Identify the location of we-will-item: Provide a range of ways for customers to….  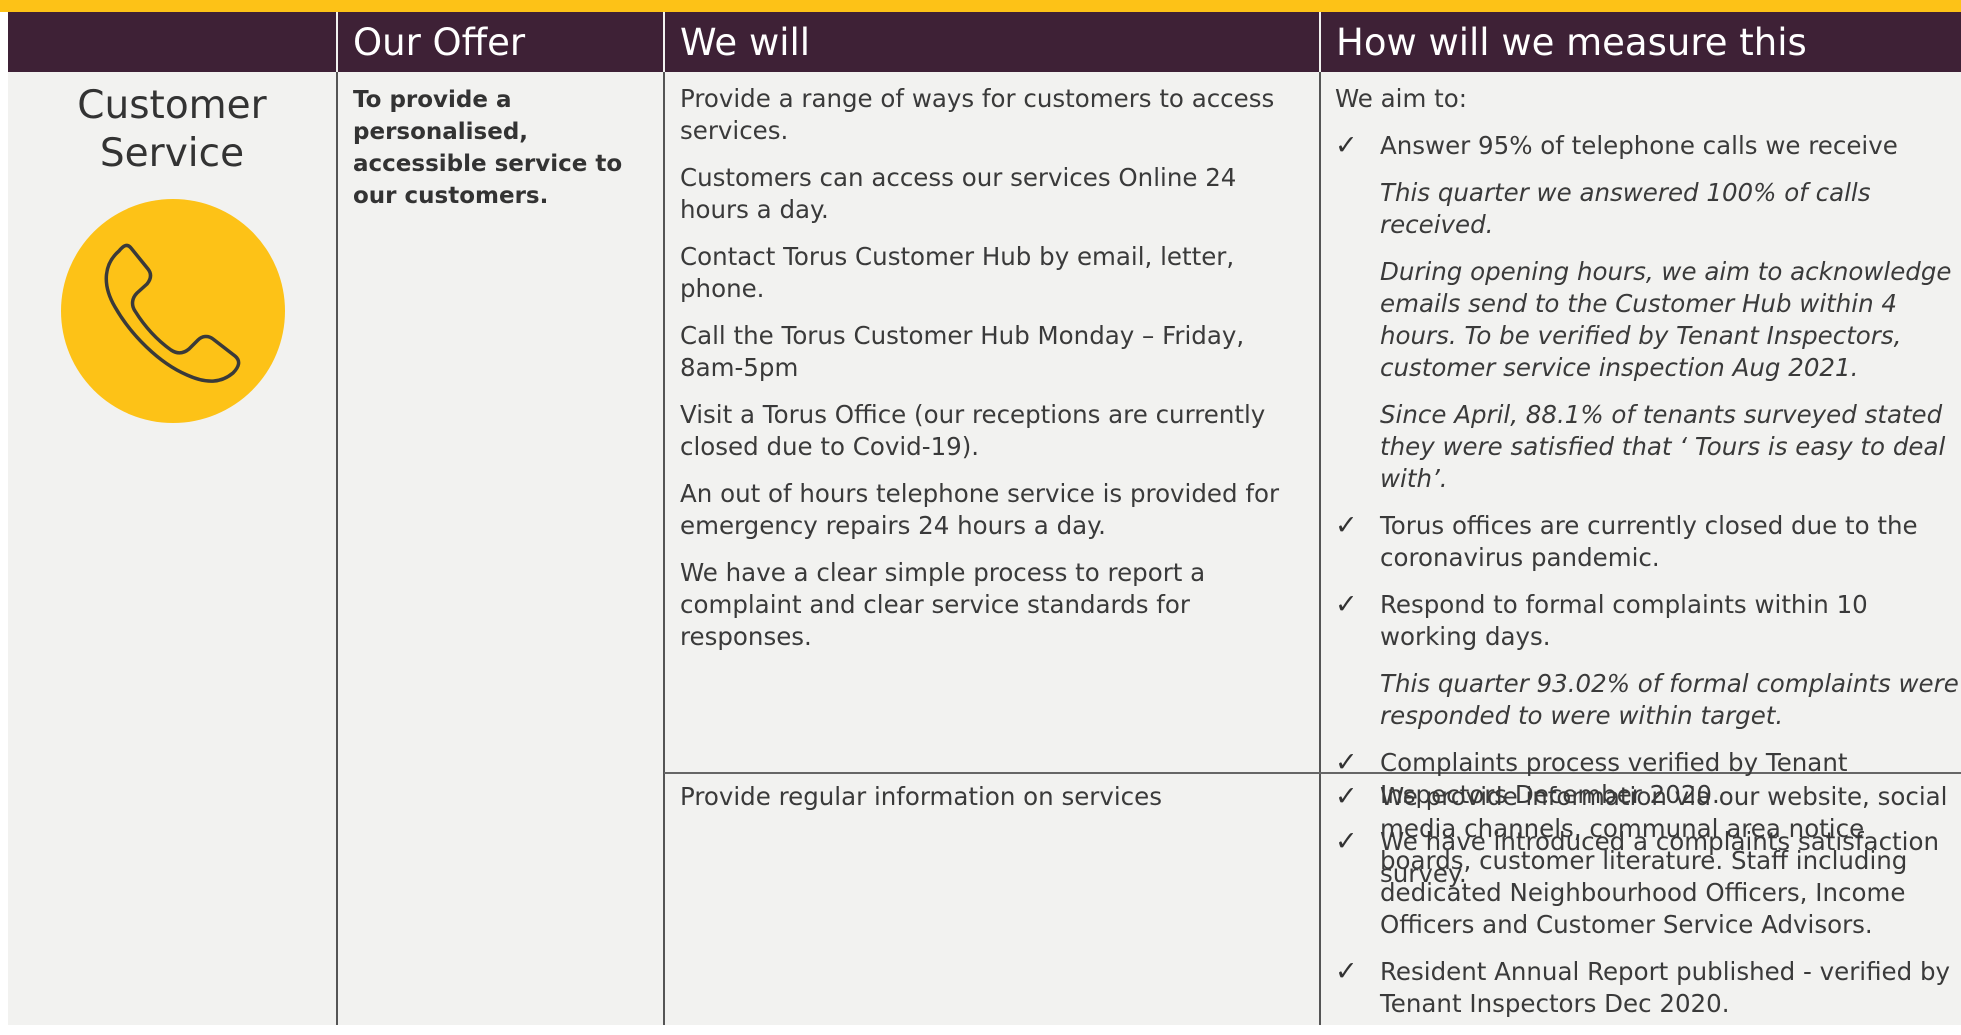
(977, 114).